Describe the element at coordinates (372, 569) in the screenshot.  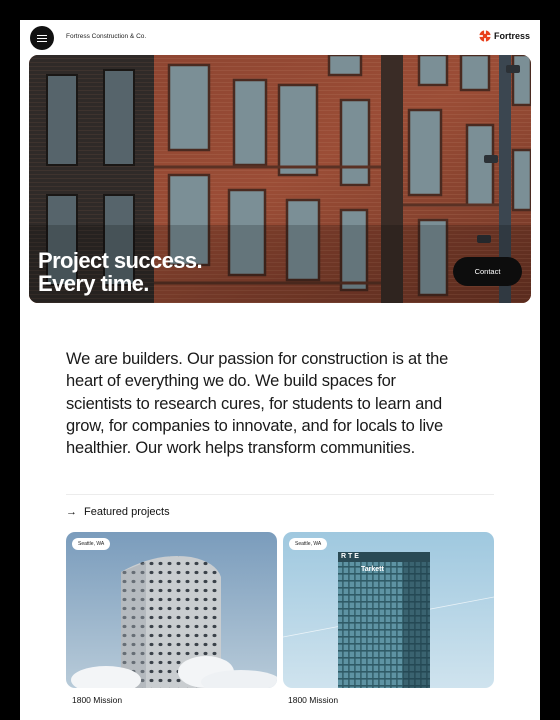
I see `svg-text: Tarkett` at that location.